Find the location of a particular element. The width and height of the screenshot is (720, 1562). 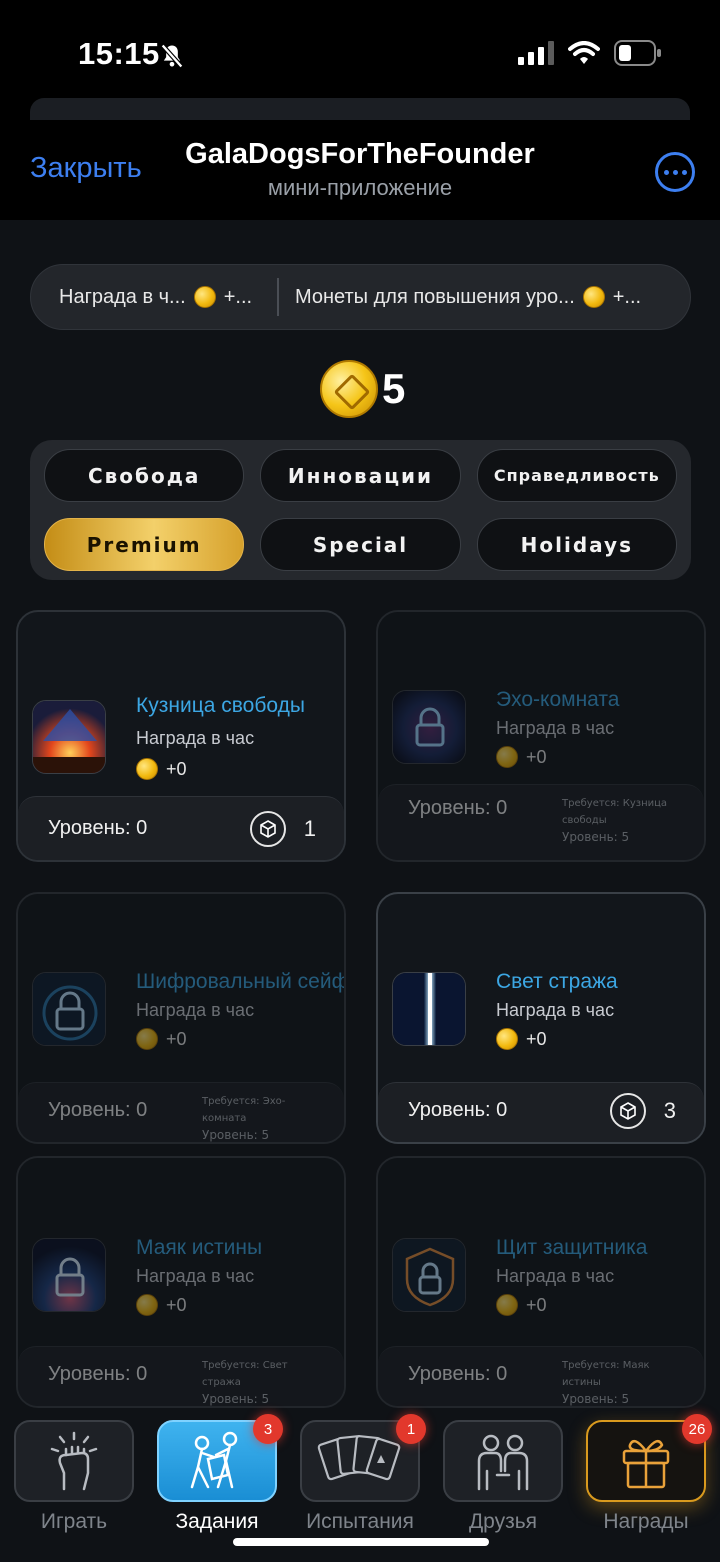

requirement-text: Требуется: Кузница свободы Уровень: 5 is located at coordinates (617, 820).